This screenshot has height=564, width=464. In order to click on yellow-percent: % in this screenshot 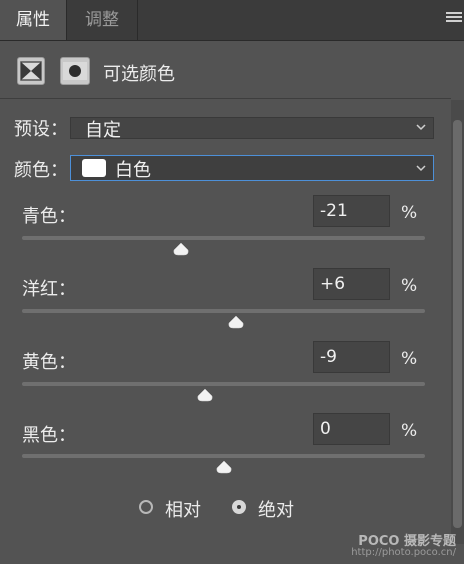, I will do `click(409, 359)`.